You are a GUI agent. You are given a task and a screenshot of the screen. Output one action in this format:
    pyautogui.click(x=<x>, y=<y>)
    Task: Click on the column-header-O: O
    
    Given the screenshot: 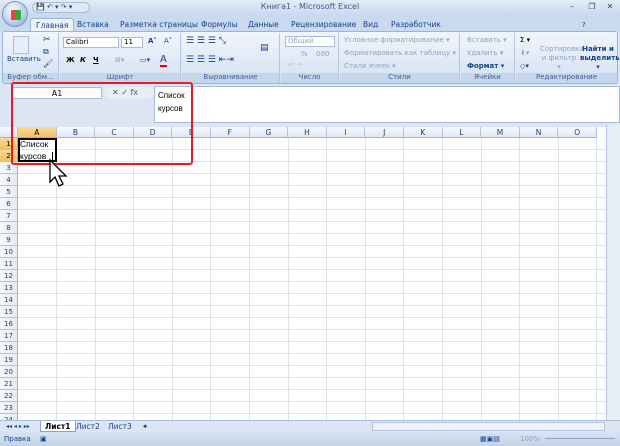 What is the action you would take?
    pyautogui.click(x=577, y=132)
    